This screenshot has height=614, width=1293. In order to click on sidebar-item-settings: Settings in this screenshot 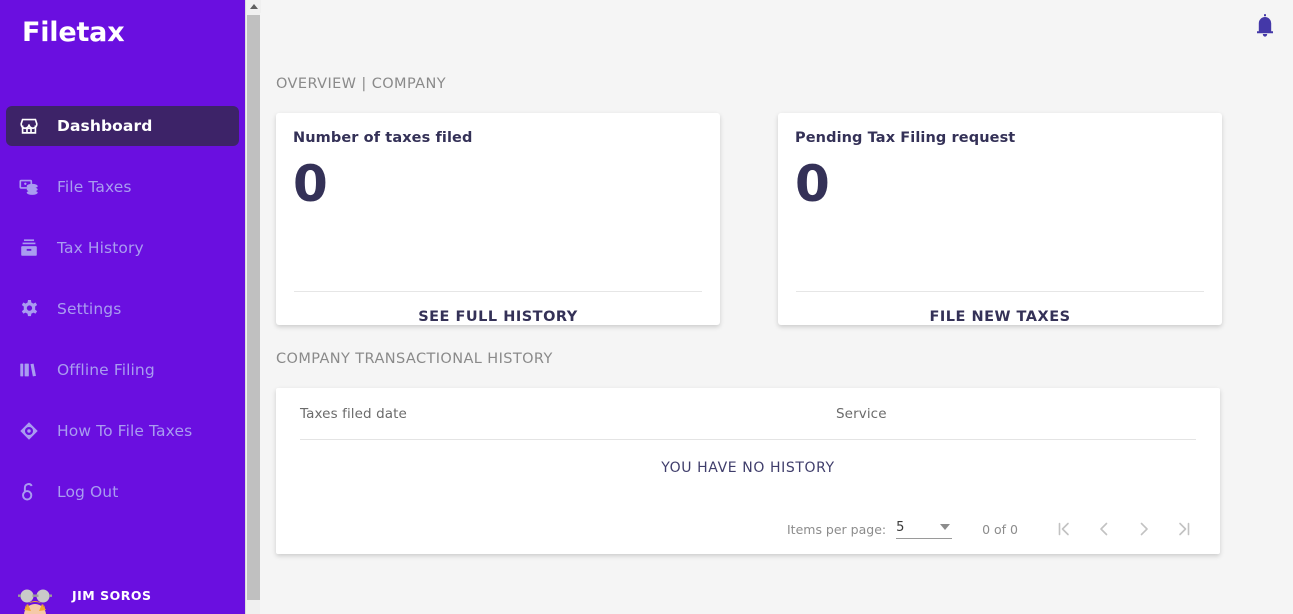, I will do `click(122, 309)`.